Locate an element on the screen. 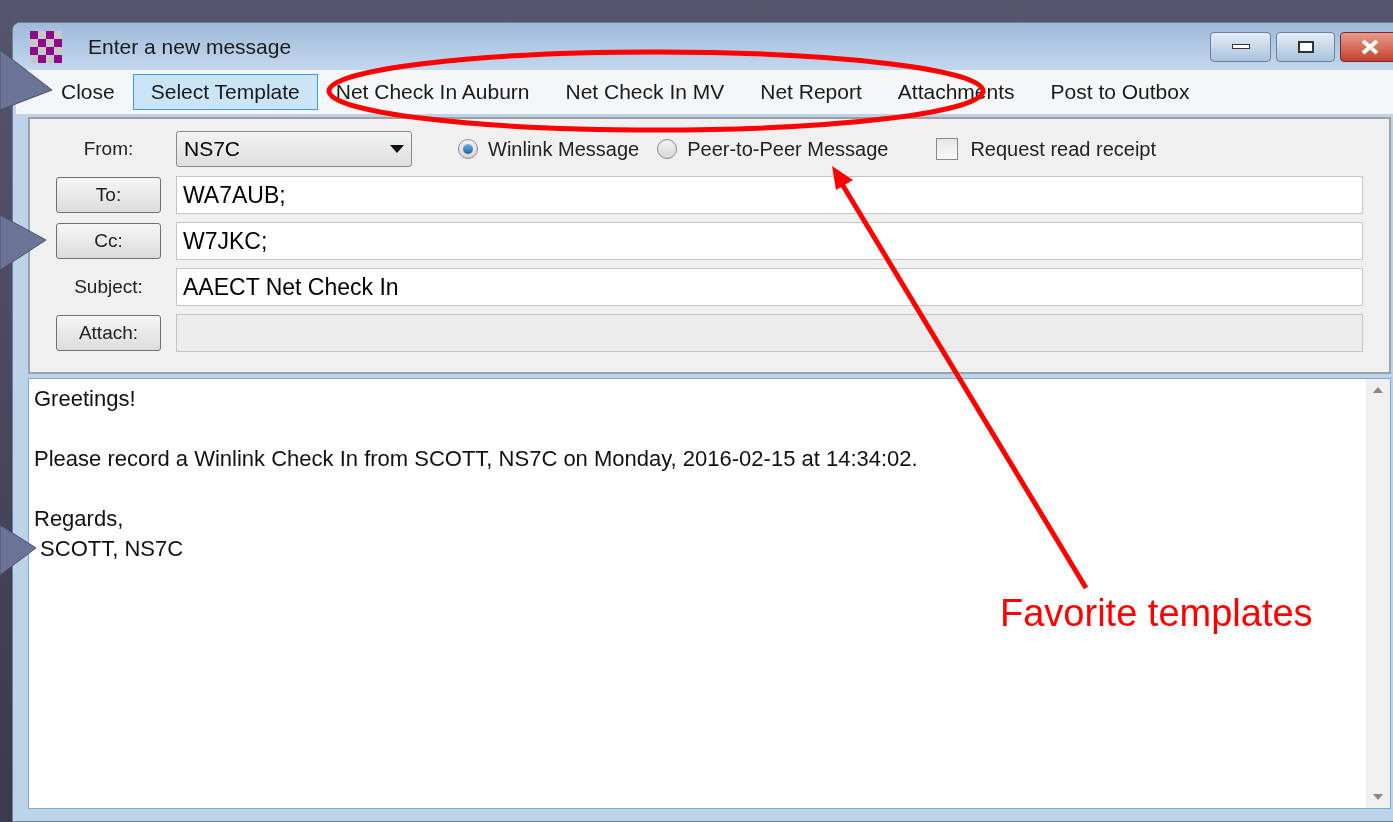 The height and width of the screenshot is (822, 1393). close-icon is located at coordinates (1370, 46).